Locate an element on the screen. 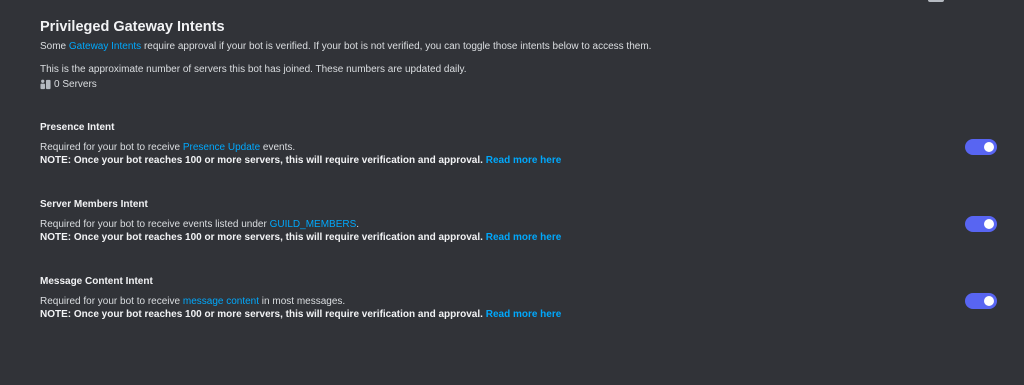 The image size is (1024, 385). intent-title: Presence Intent is located at coordinates (77, 127).